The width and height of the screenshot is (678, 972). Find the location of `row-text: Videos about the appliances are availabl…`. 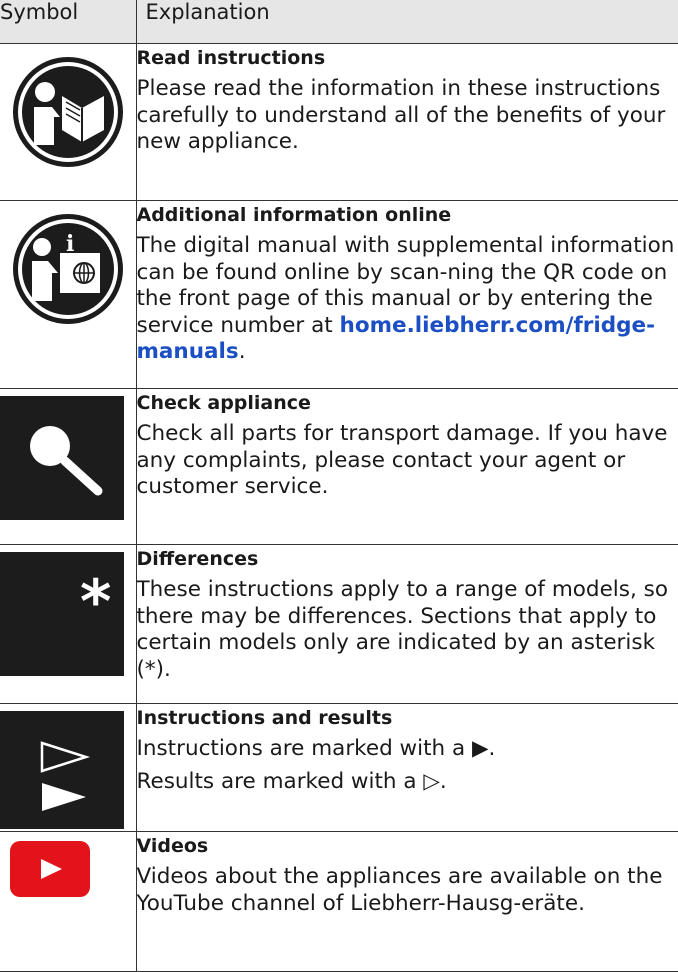

row-text: Videos about the appliances are availabl… is located at coordinates (399, 890).